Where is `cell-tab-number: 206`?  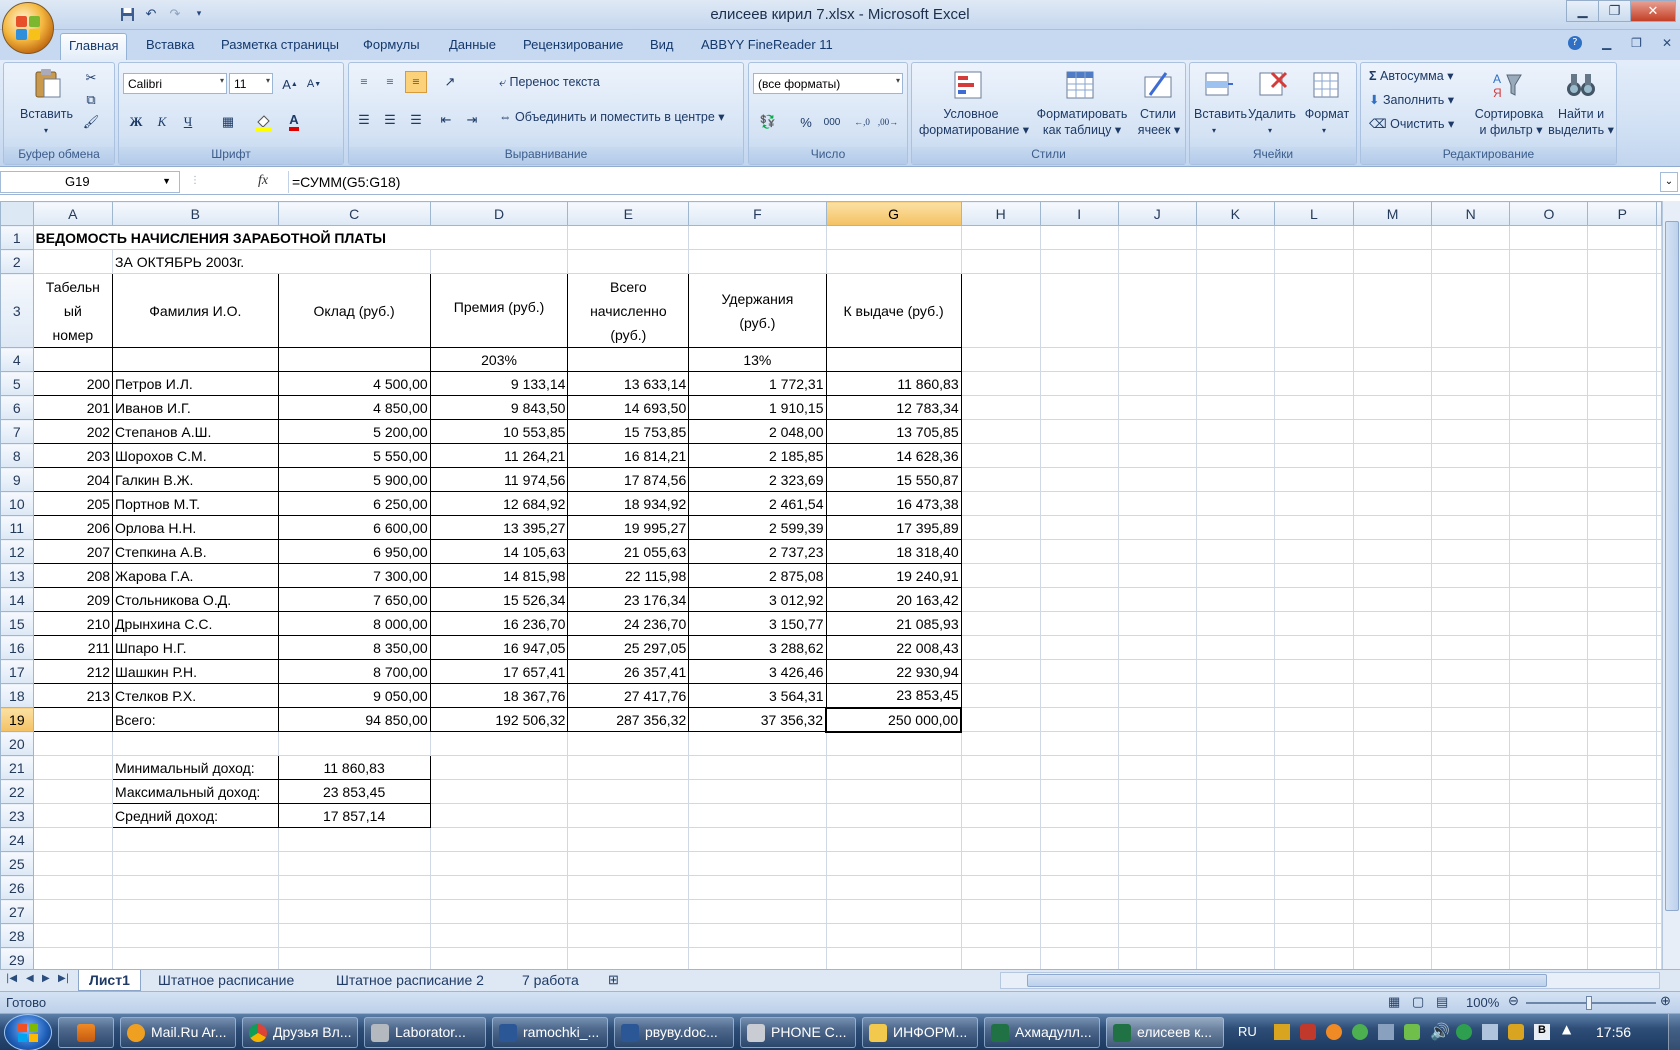
cell-tab-number: 206 is located at coordinates (73, 527).